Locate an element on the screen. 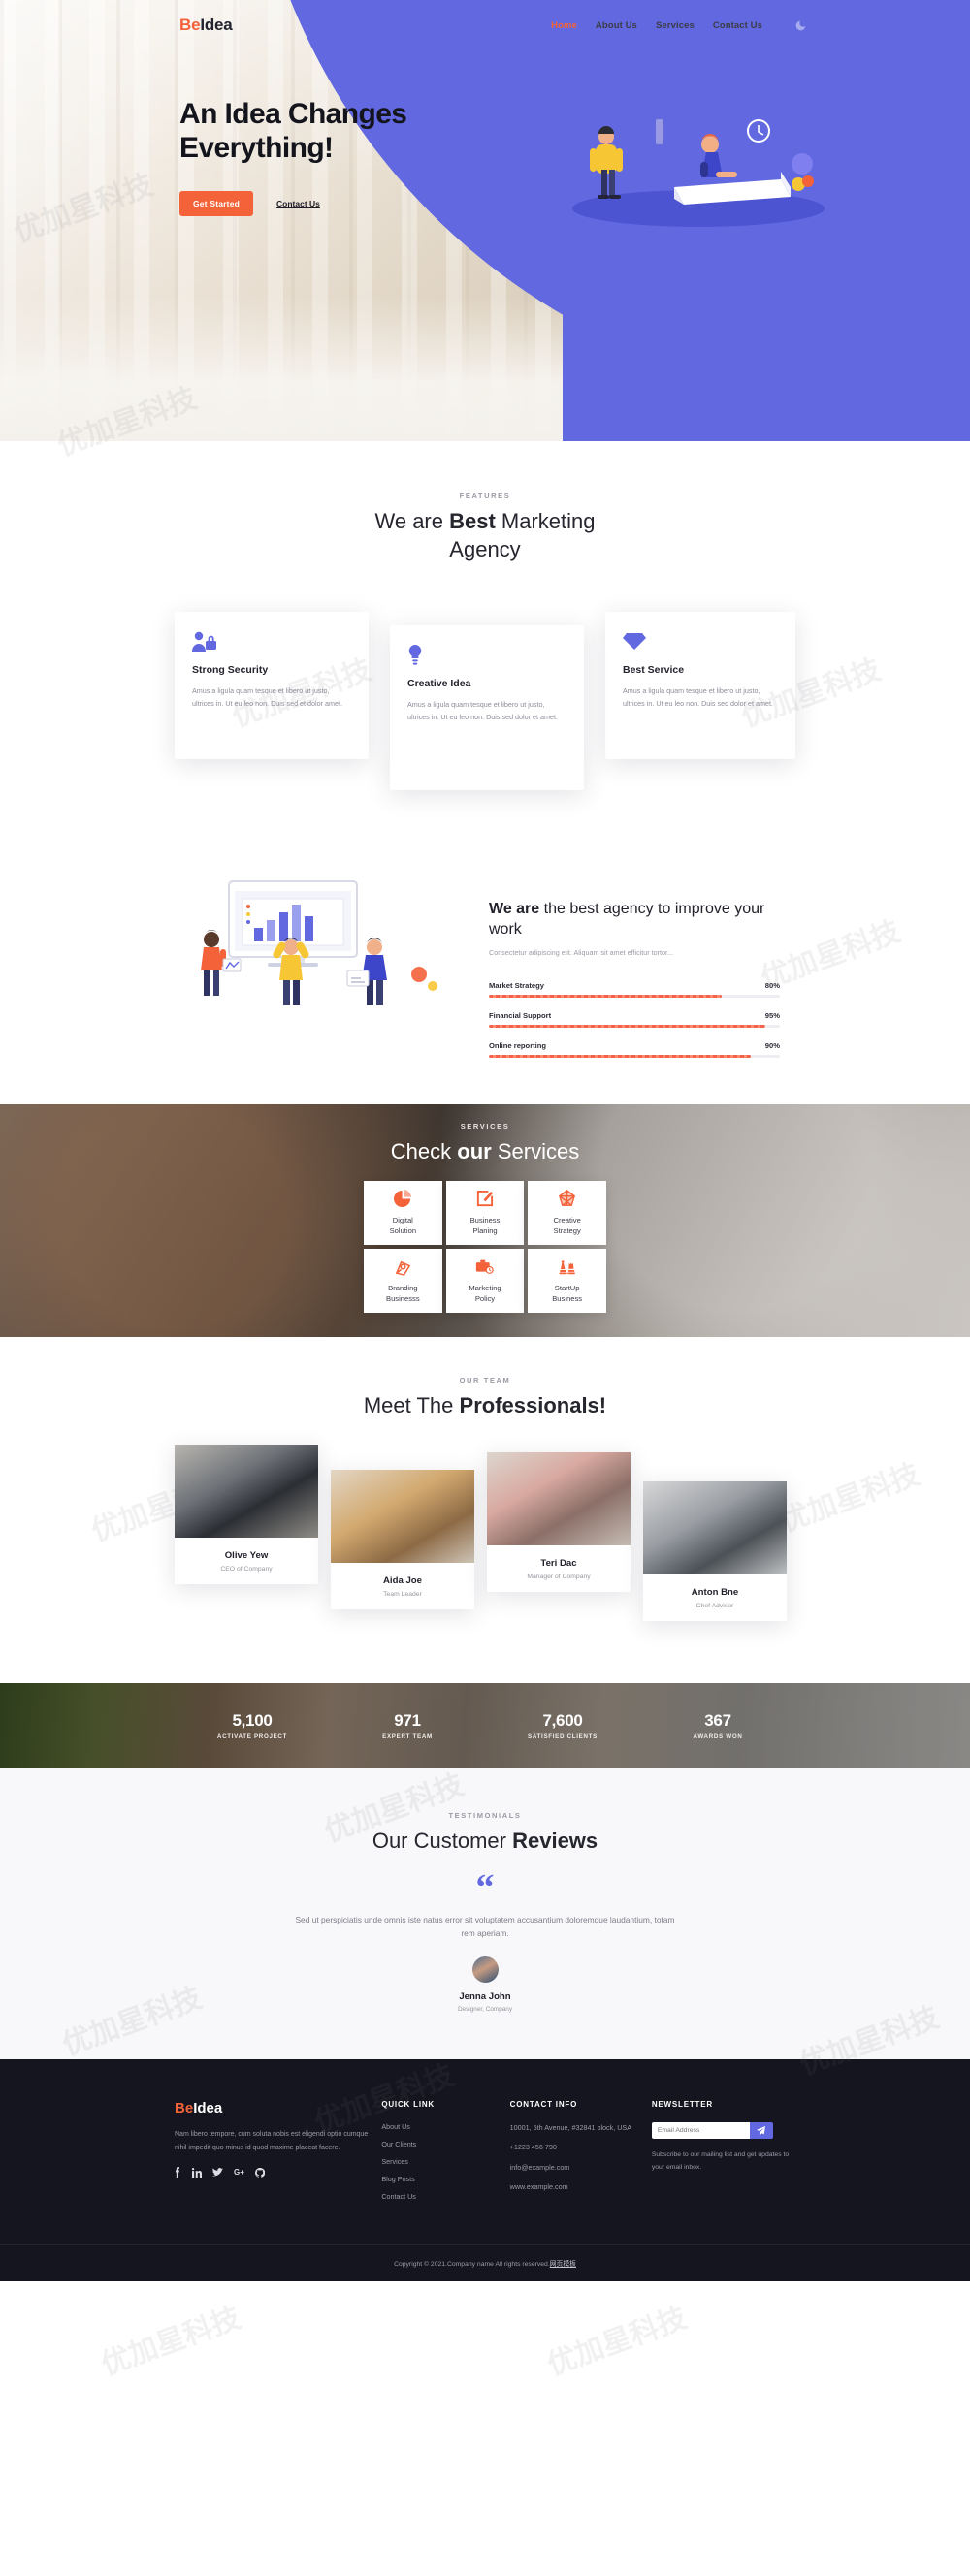 The width and height of the screenshot is (970, 2576). footer-logo-prefix: Be is located at coordinates (184, 2108).